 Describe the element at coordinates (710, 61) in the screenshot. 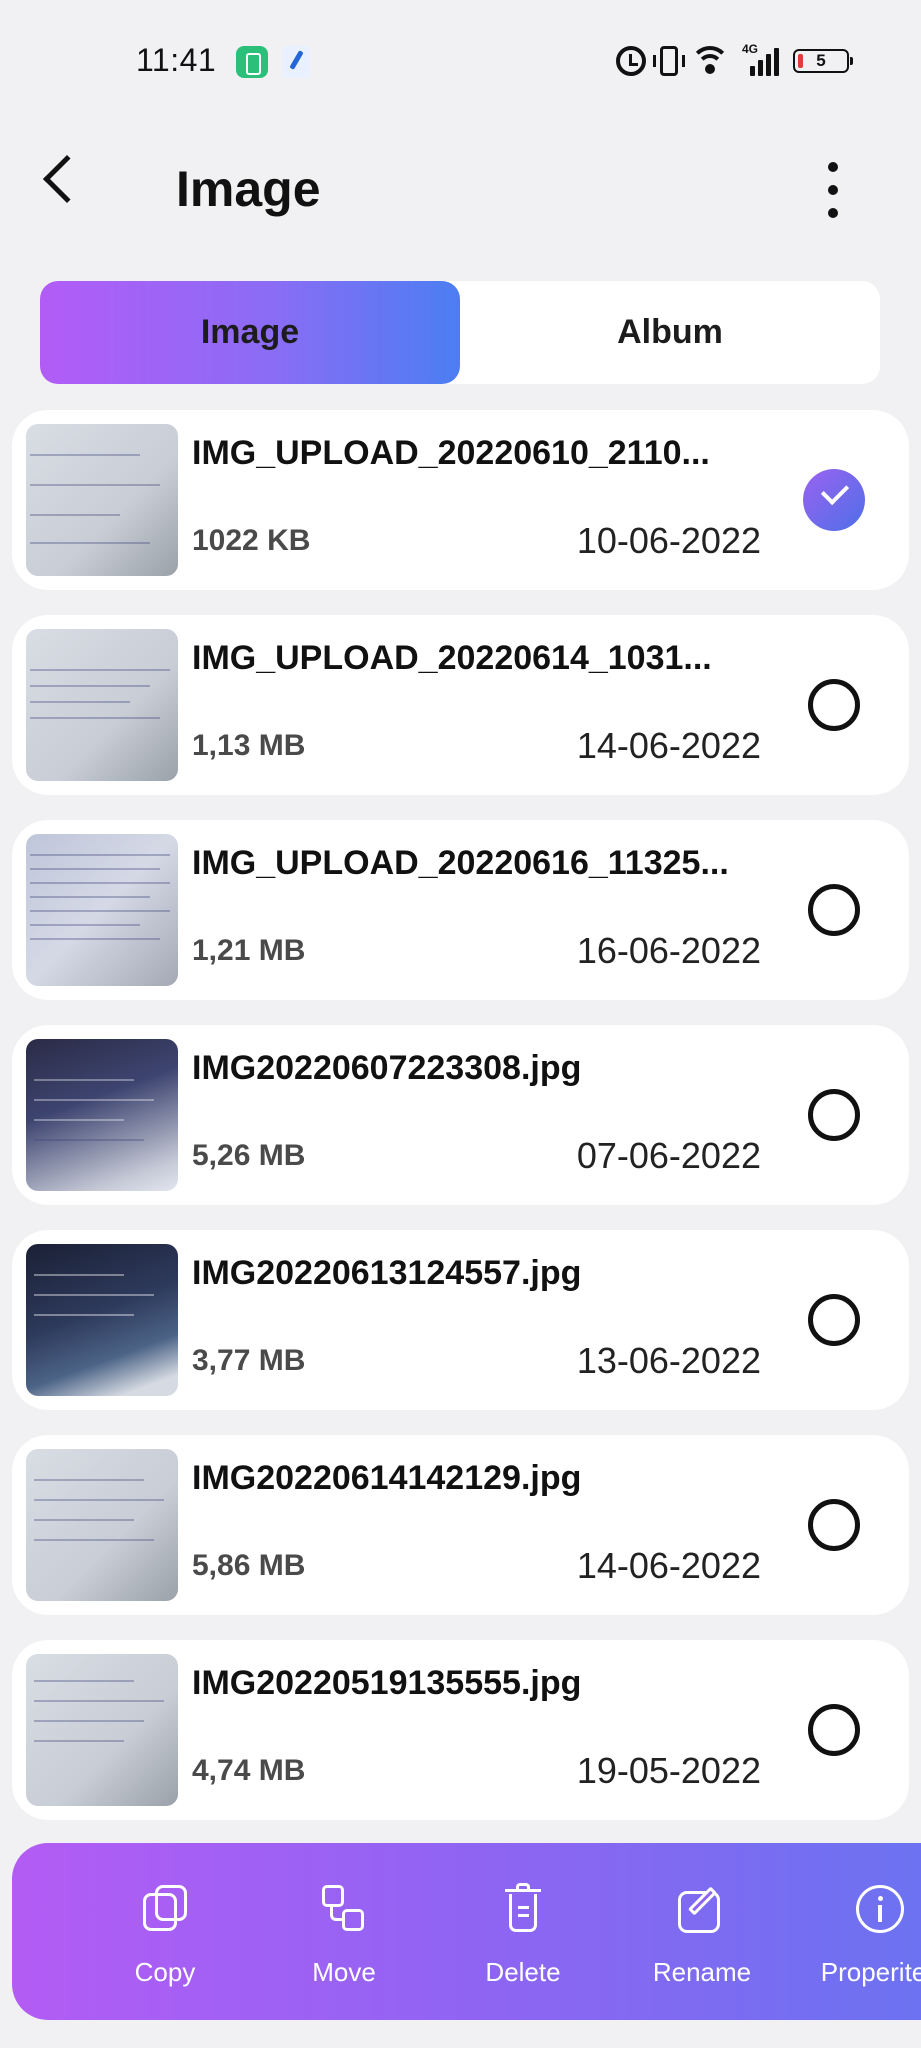

I see `wifi-icon` at that location.